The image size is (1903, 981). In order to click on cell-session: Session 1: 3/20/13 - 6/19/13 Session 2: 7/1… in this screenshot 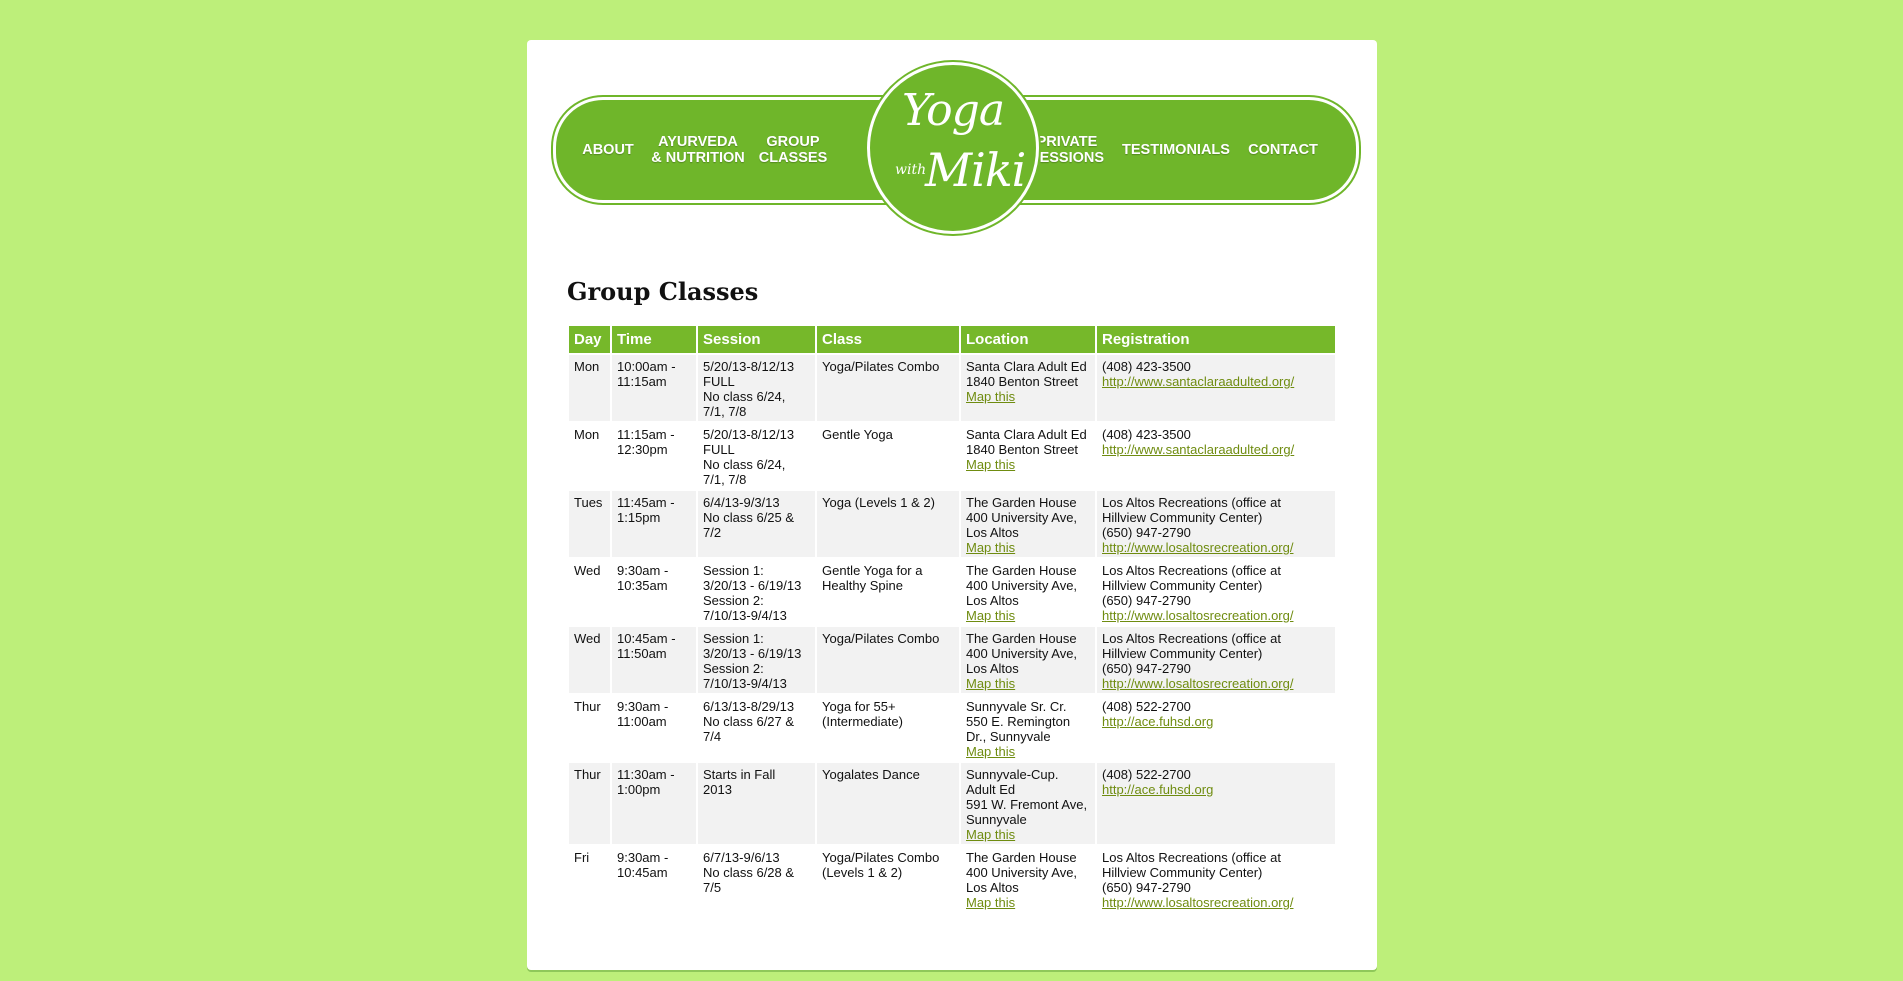, I will do `click(756, 660)`.